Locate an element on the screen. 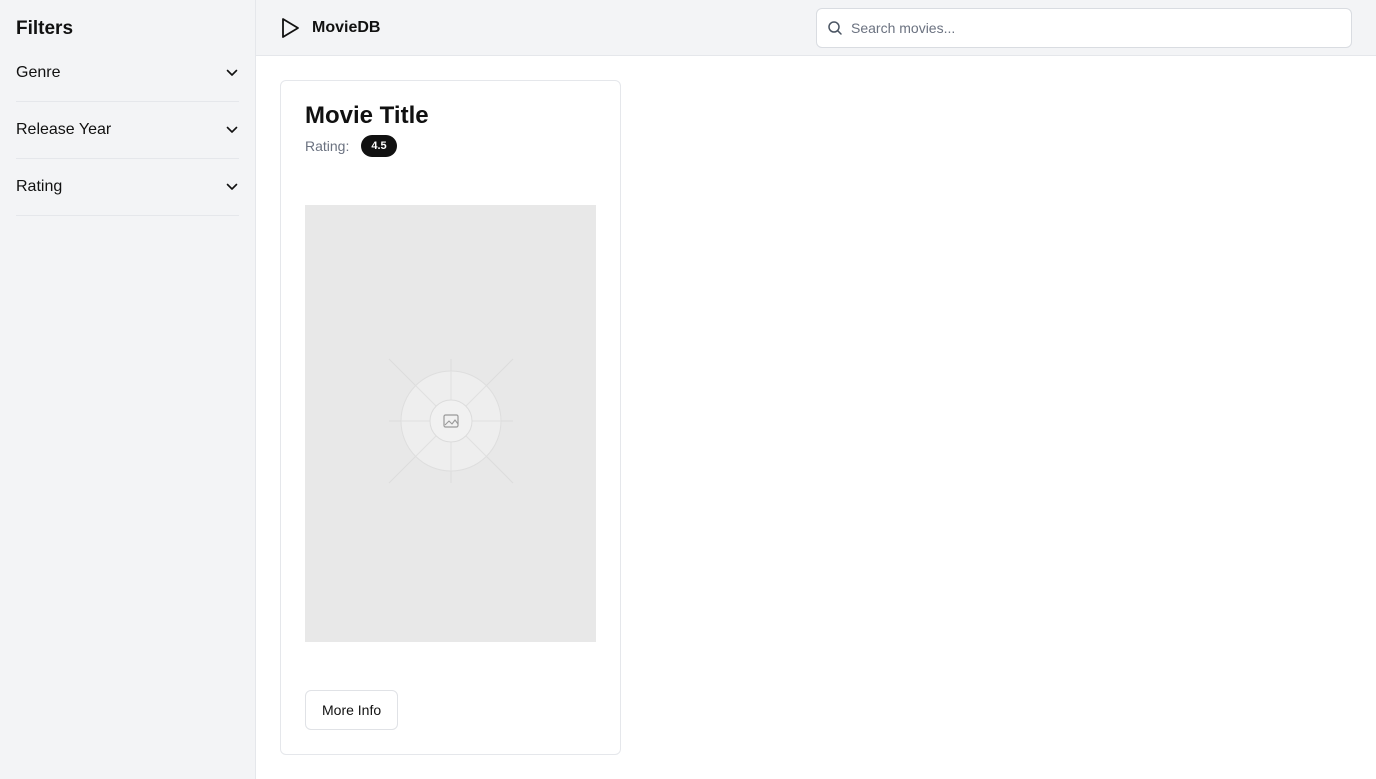  rating-badge: 4.5 is located at coordinates (379, 146).